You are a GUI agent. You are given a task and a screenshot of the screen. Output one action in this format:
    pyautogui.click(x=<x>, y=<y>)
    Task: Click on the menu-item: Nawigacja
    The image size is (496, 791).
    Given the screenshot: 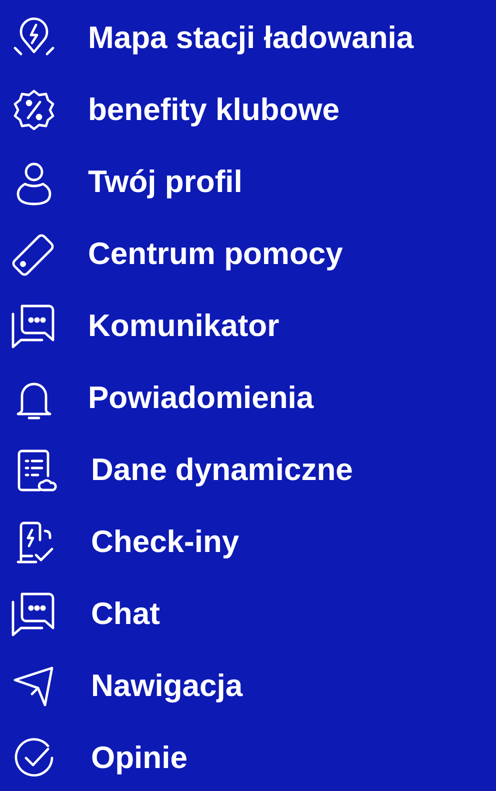 What is the action you would take?
    pyautogui.click(x=167, y=686)
    